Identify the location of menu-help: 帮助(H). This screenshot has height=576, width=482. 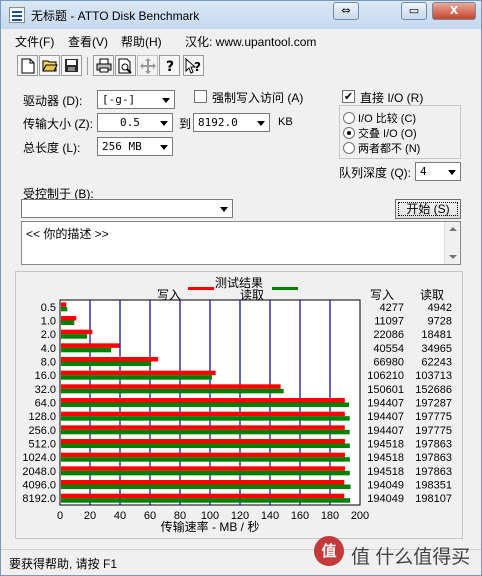
(141, 41).